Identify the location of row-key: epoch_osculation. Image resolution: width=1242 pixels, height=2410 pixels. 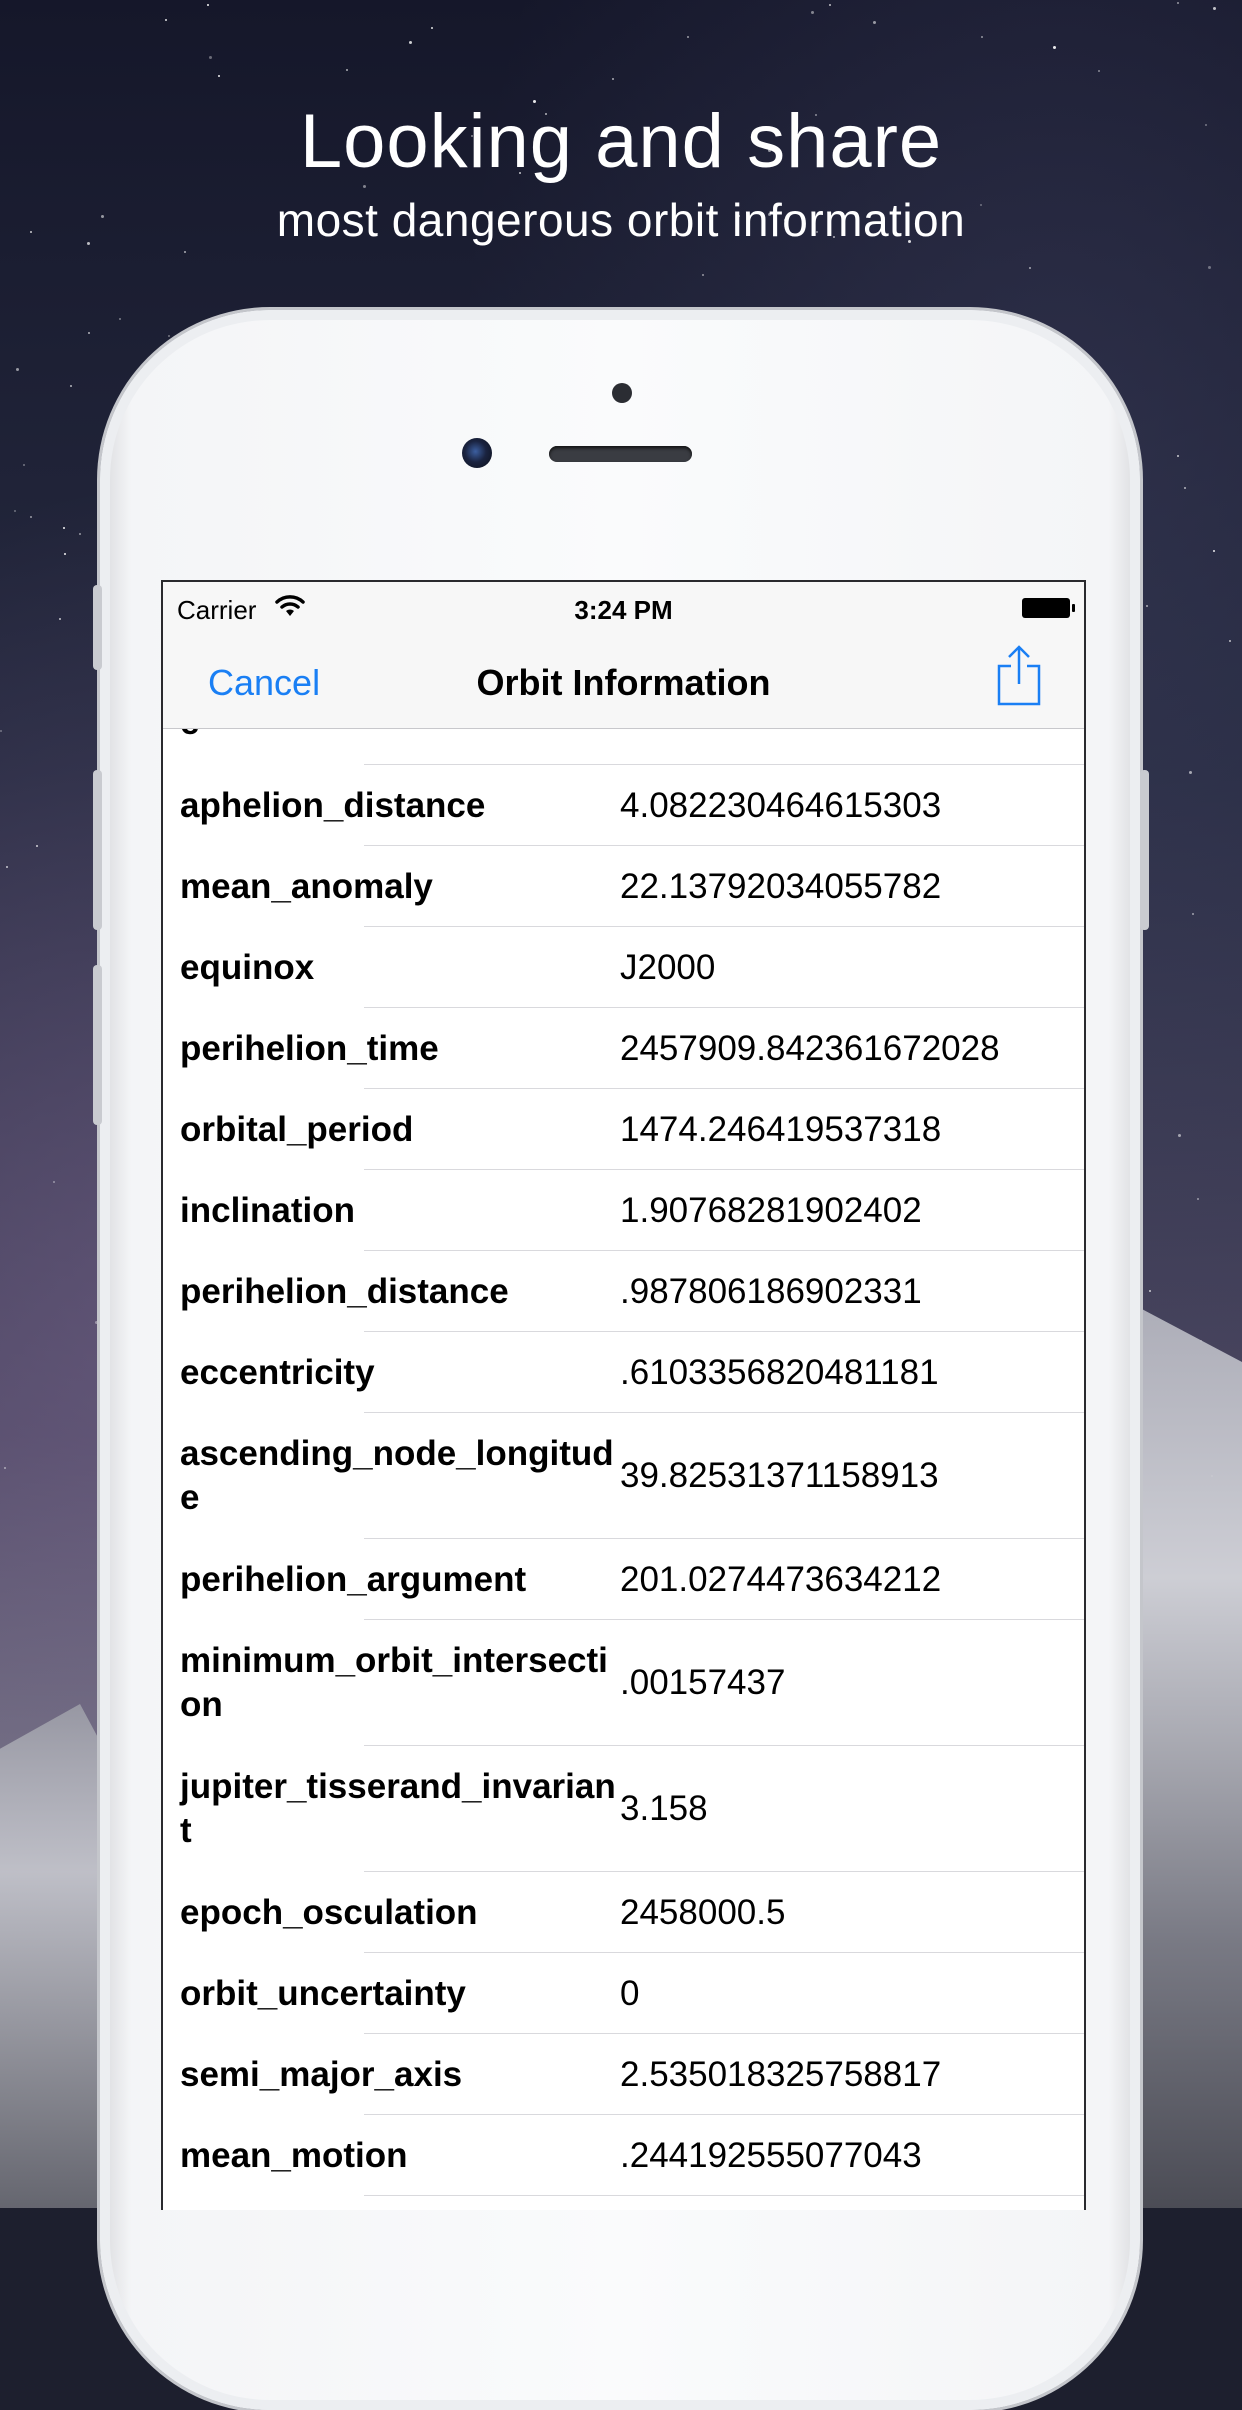
(329, 1912).